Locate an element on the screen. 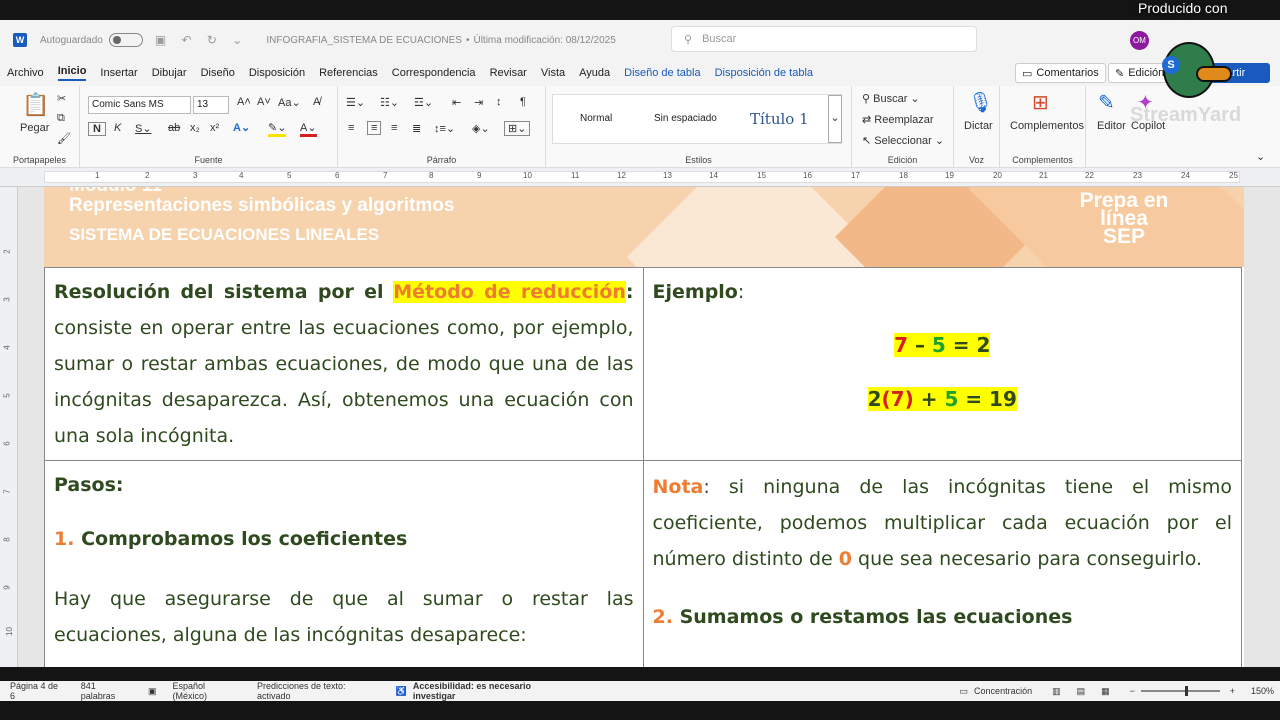  microphone-icon: 🎙 is located at coordinates (980, 102).